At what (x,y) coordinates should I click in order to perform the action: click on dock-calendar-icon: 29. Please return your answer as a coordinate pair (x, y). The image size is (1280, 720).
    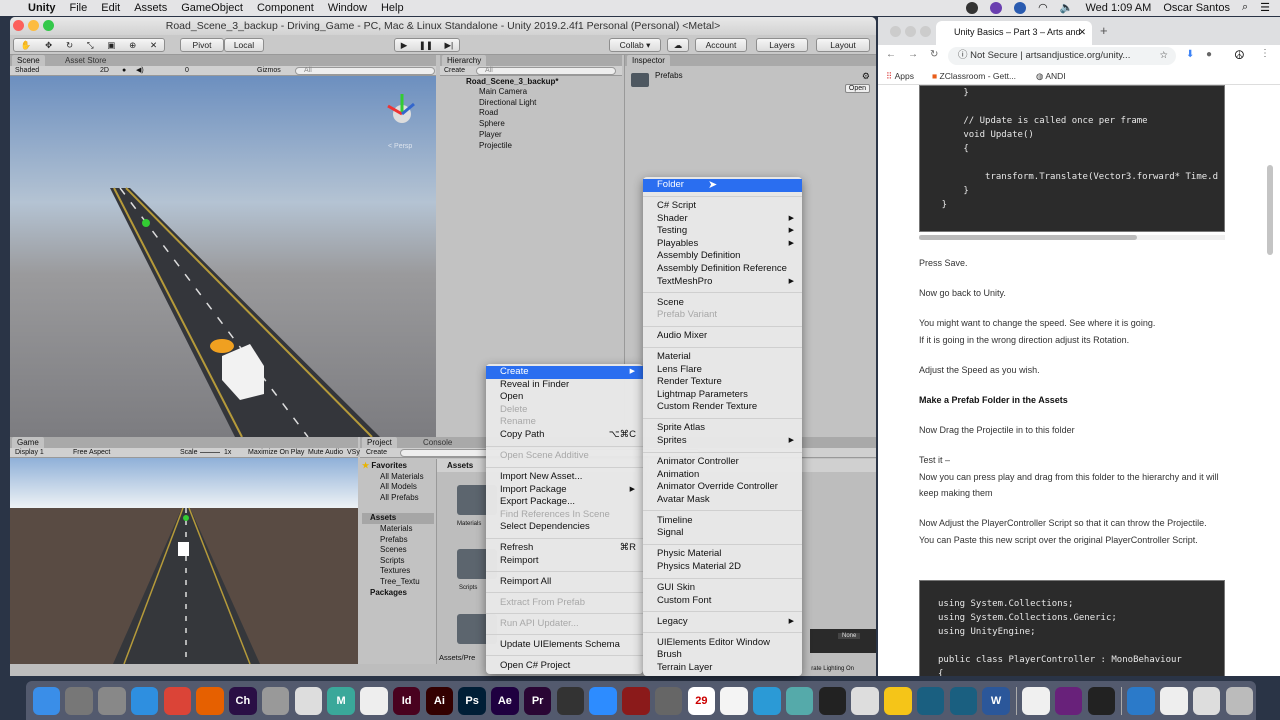
    Looking at the image, I should click on (701, 700).